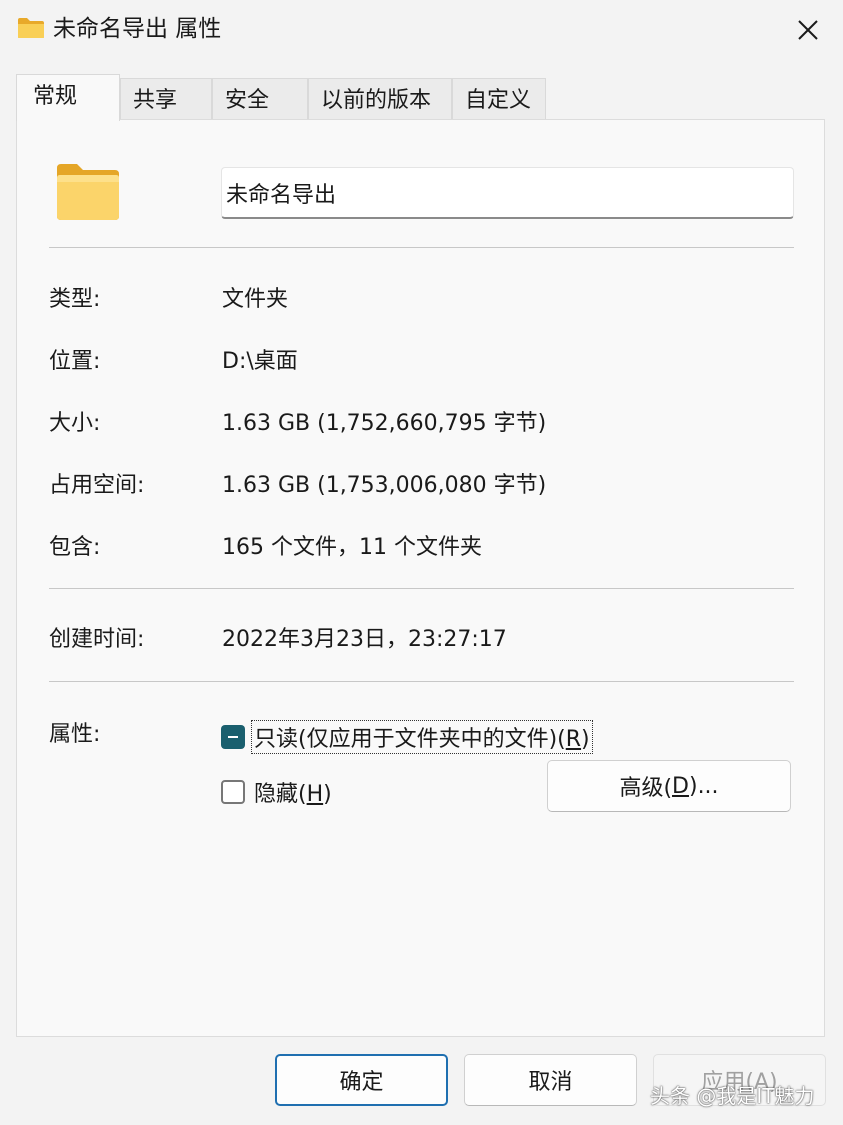  I want to click on tab-previous-versions: 以前的版本, so click(380, 99).